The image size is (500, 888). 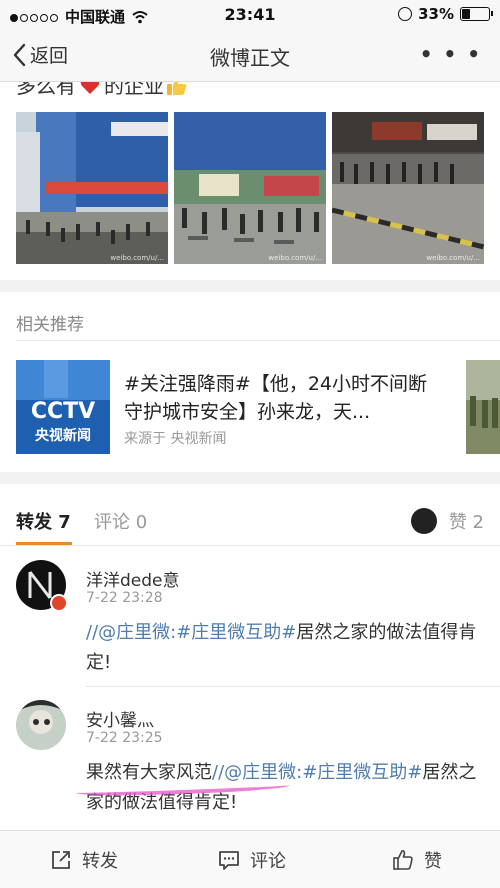 What do you see at coordinates (417, 860) in the screenshot?
I see `like-button: 赞` at bounding box center [417, 860].